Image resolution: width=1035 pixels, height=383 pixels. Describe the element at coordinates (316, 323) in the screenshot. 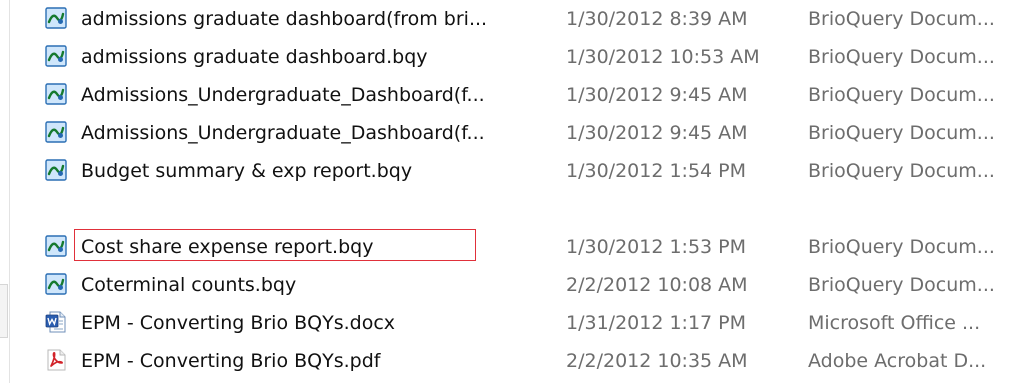

I see `file-name: EPM - Converting Brio BQYs.docx` at that location.